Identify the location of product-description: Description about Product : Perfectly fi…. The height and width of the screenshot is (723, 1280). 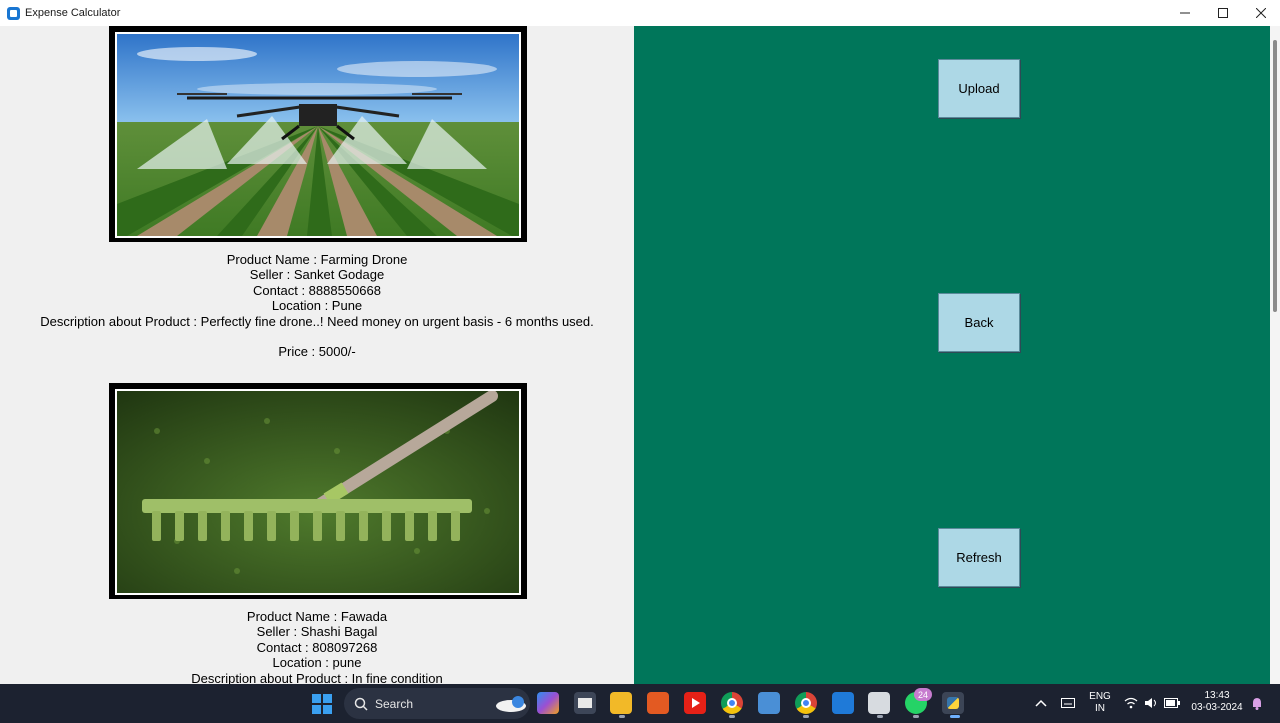
(317, 321).